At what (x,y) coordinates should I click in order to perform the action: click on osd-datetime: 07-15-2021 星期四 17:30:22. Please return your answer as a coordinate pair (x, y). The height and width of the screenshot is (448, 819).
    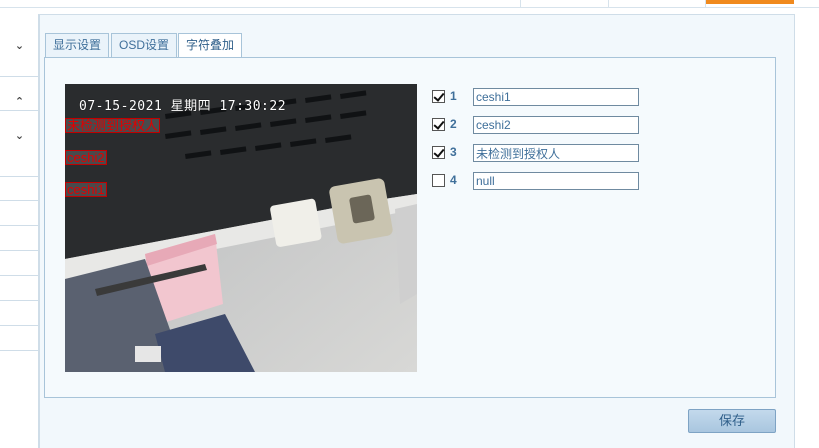
    Looking at the image, I should click on (183, 106).